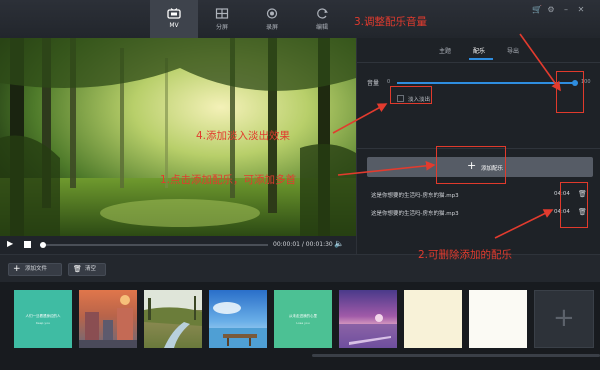  What do you see at coordinates (222, 13) in the screenshot?
I see `split-screen-icon` at bounding box center [222, 13].